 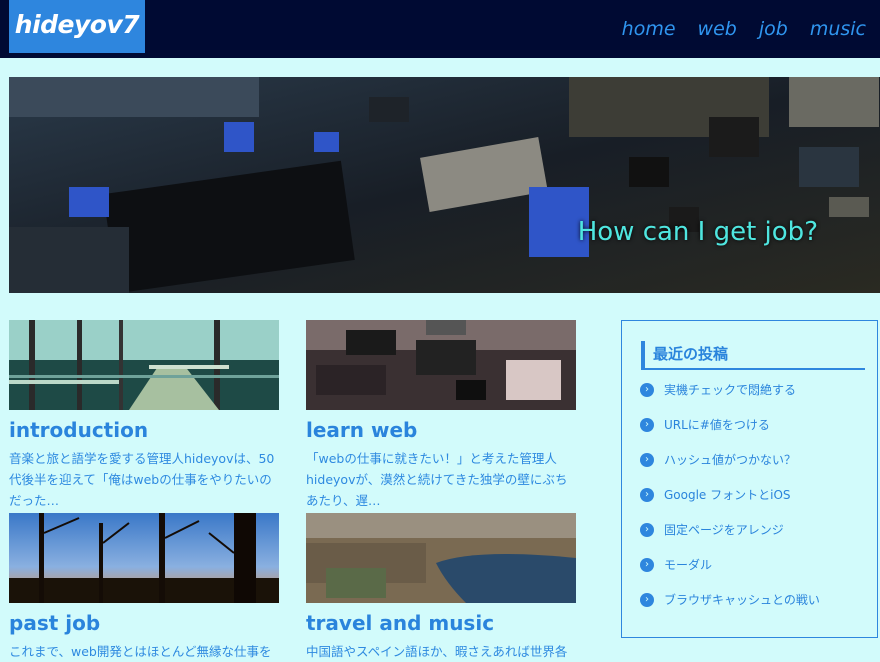 What do you see at coordinates (145, 623) in the screenshot?
I see `card-title: past job` at bounding box center [145, 623].